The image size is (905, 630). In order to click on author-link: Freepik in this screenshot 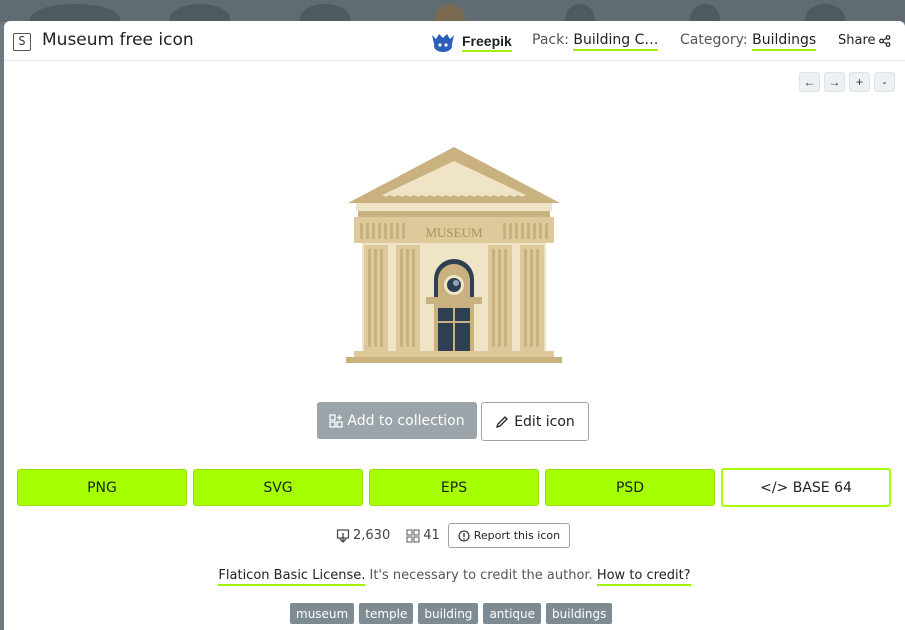, I will do `click(471, 42)`.